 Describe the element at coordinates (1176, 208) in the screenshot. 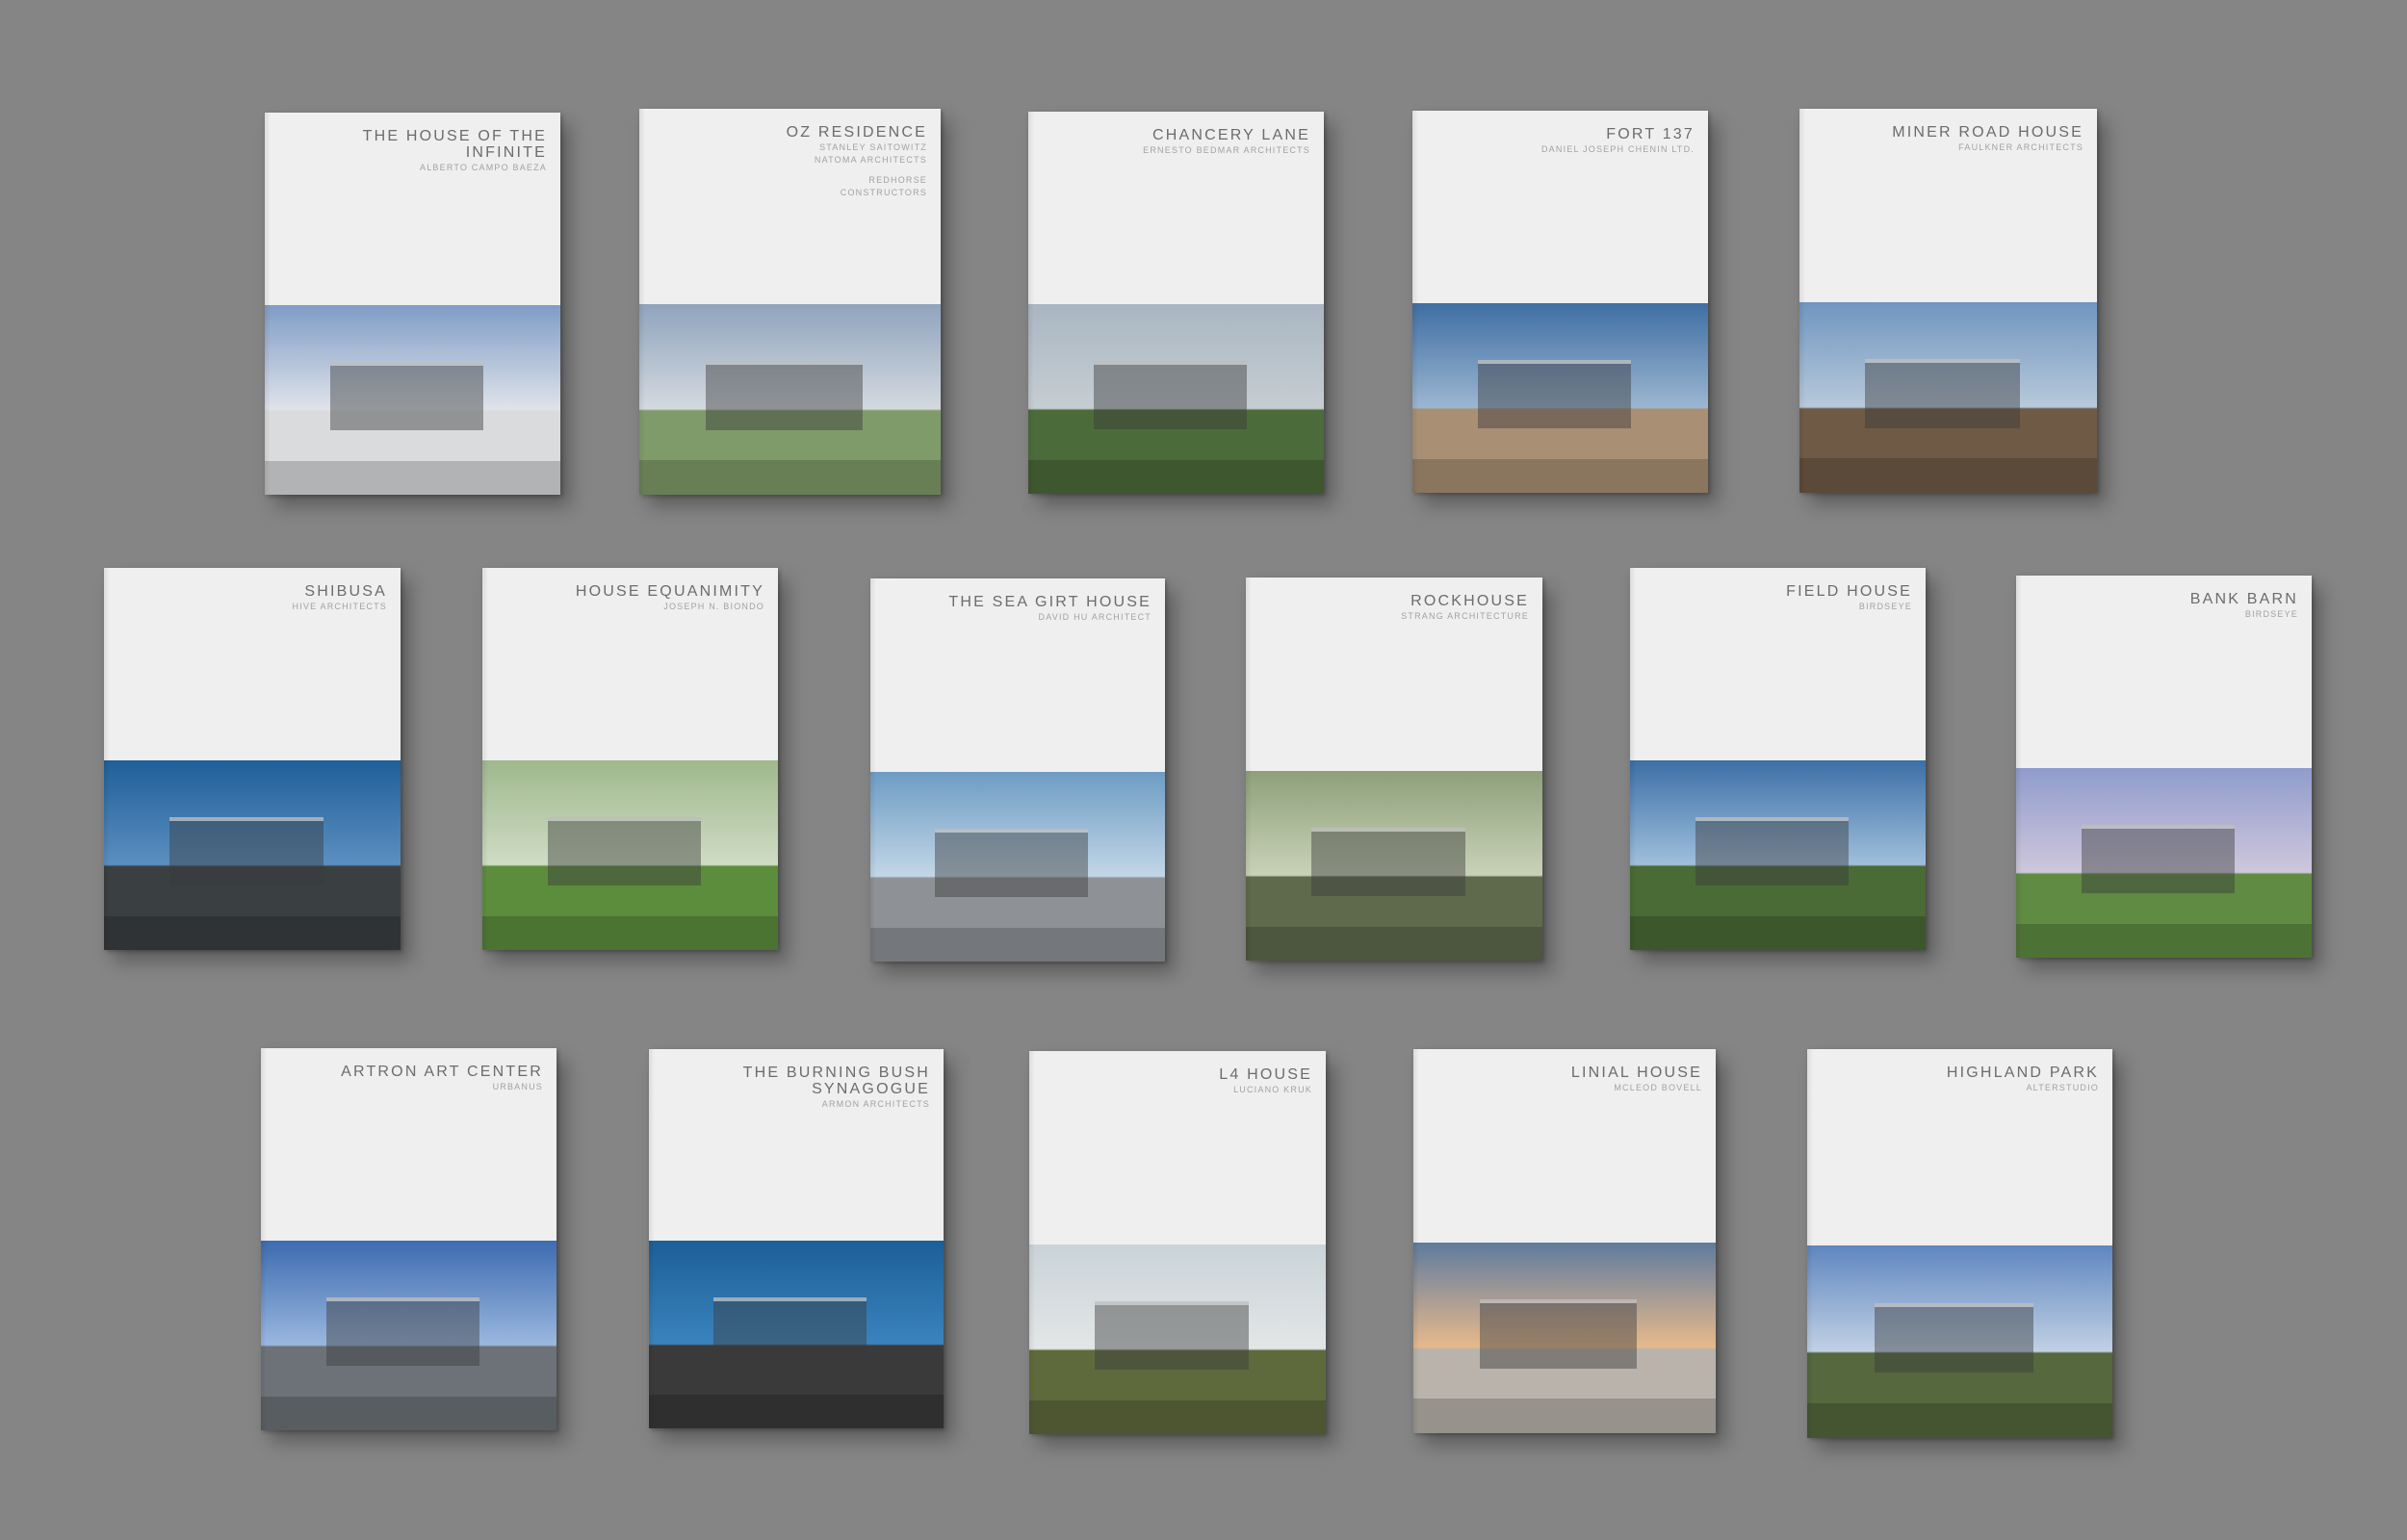

I see `cover-title-area: CHANCERY LANE ERNESTO BEDMAR ARCHITECTS` at that location.